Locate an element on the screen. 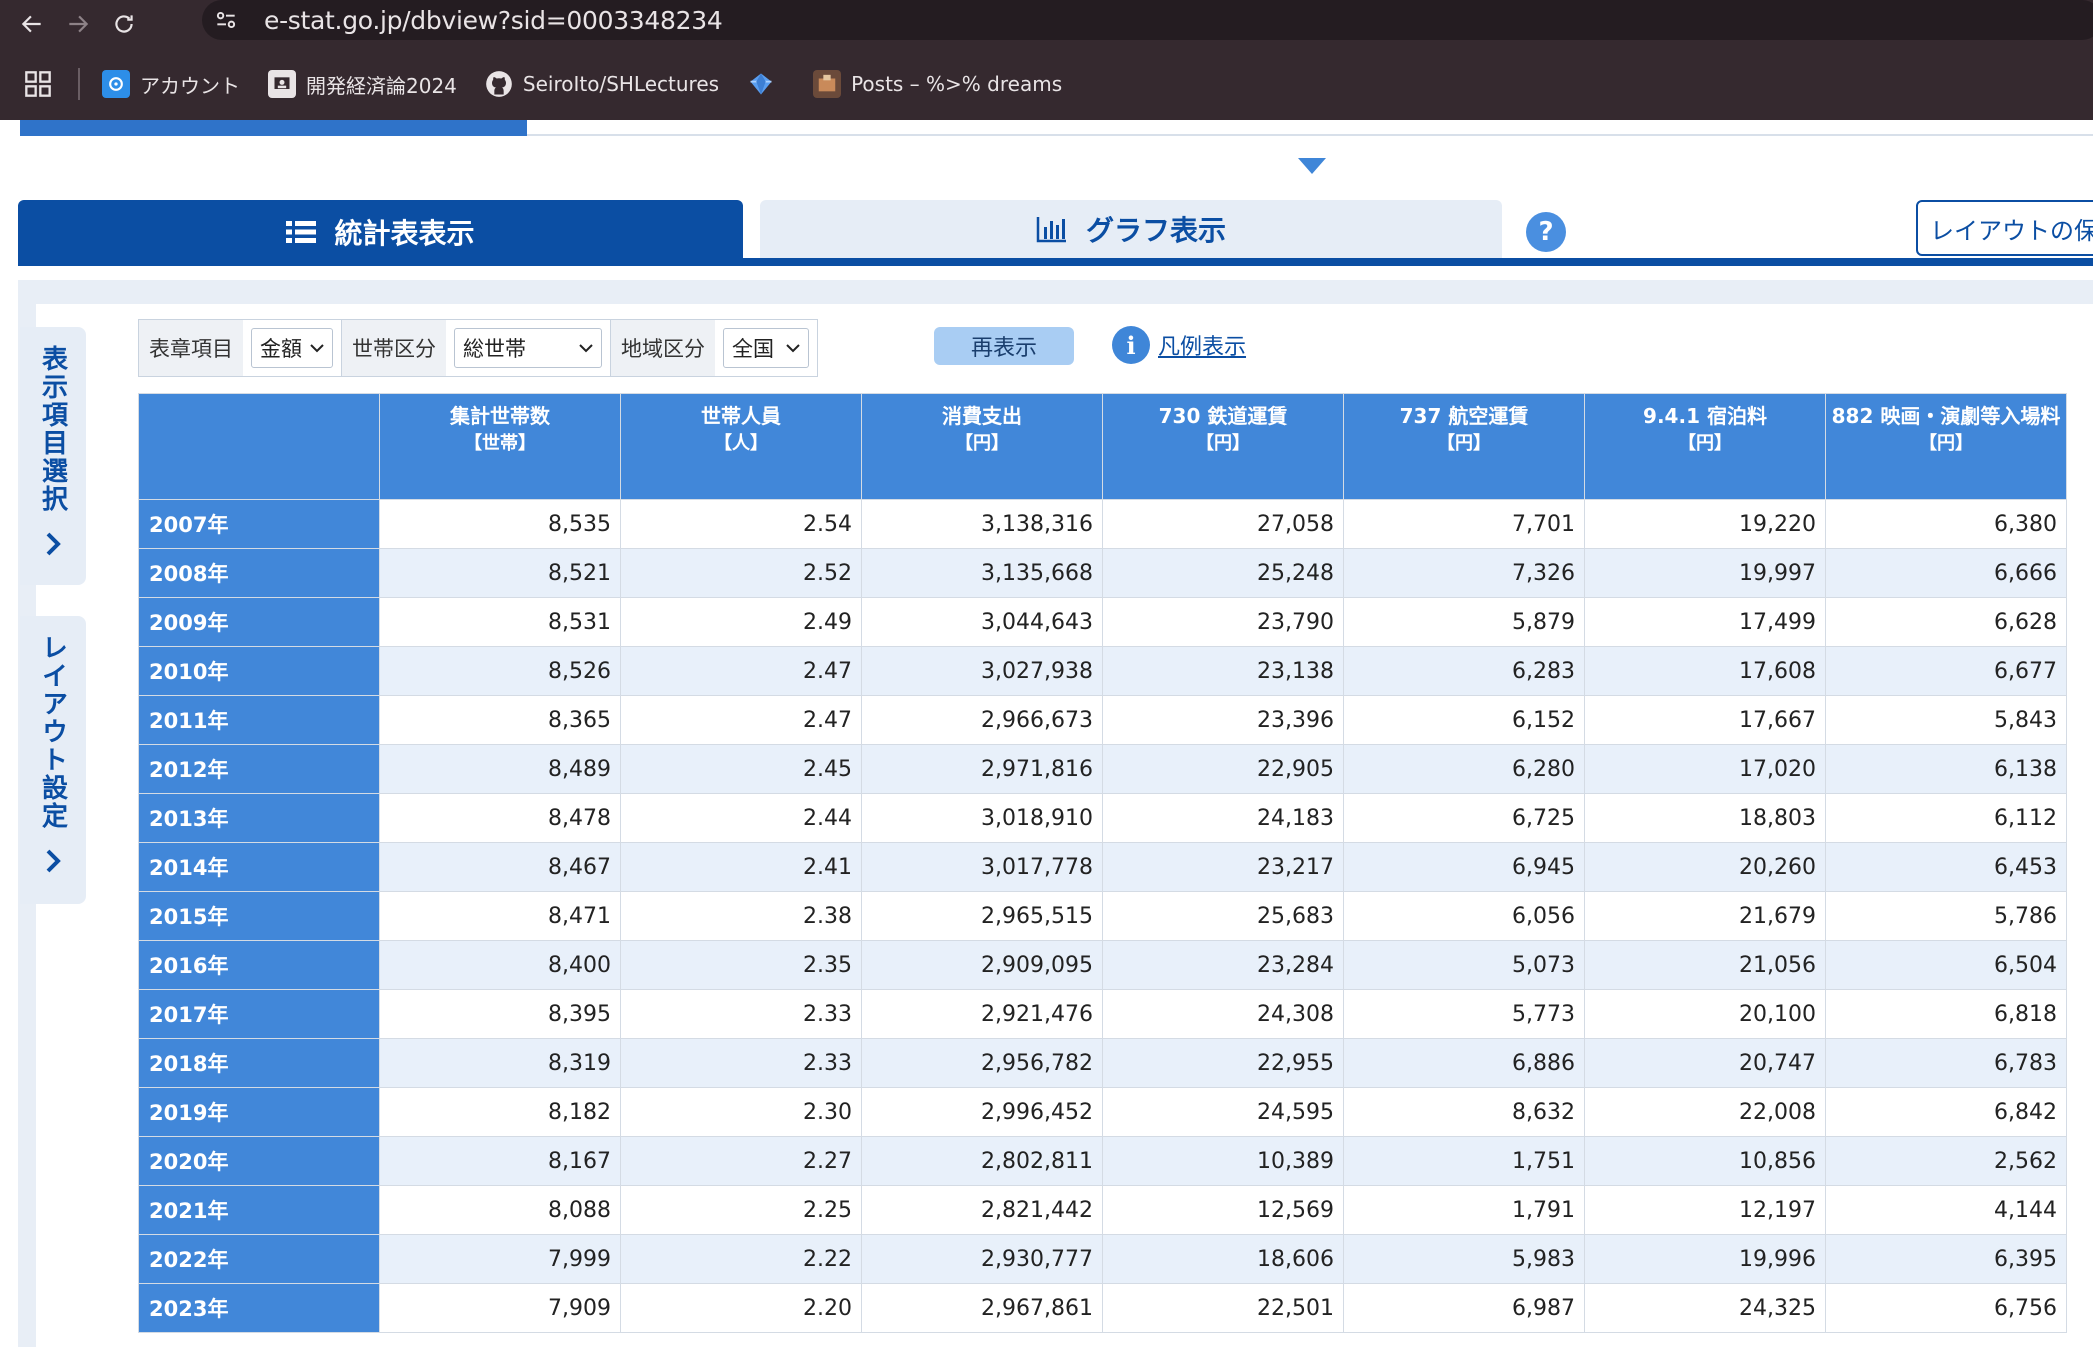  table-cell: 6,152 is located at coordinates (1464, 720).